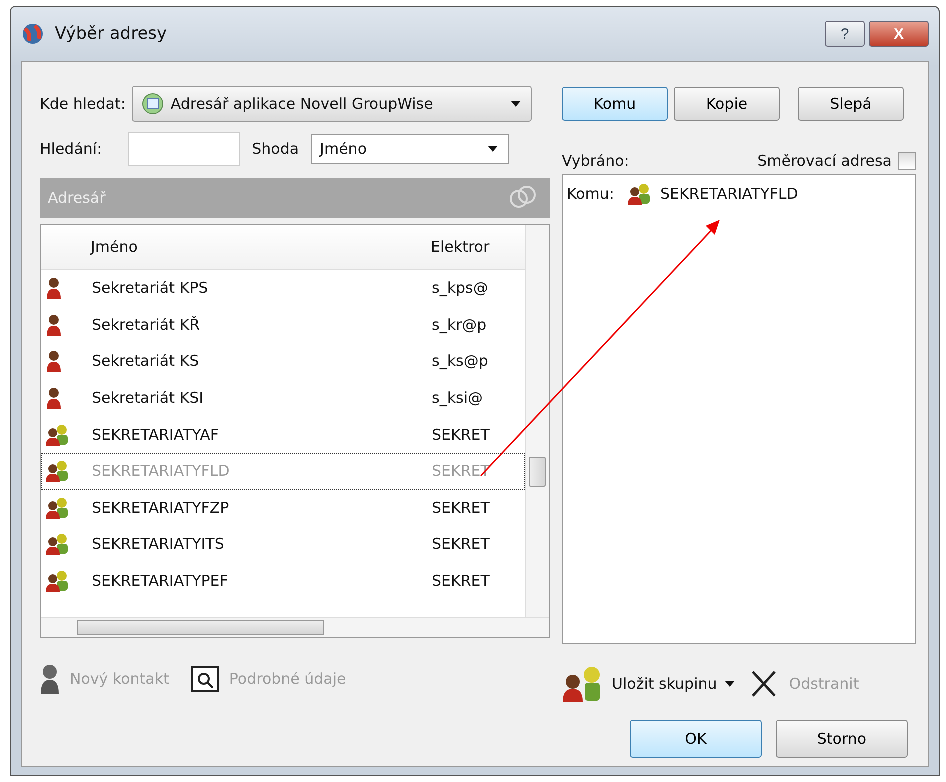  What do you see at coordinates (590, 194) in the screenshot?
I see `recipient-type: Komu:` at bounding box center [590, 194].